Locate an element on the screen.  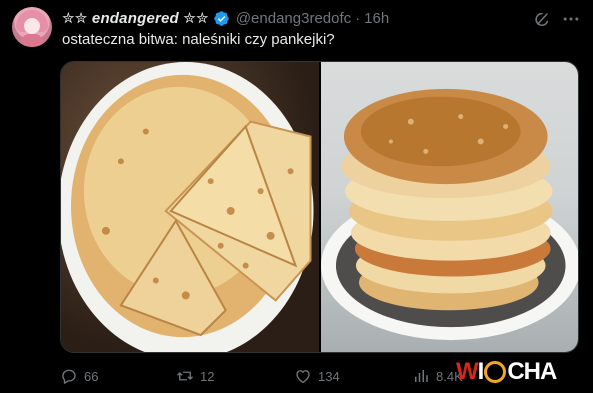
tweet-header: ✮✮ endangered ✮✮ @endang3redofc · 16h is located at coordinates (225, 18).